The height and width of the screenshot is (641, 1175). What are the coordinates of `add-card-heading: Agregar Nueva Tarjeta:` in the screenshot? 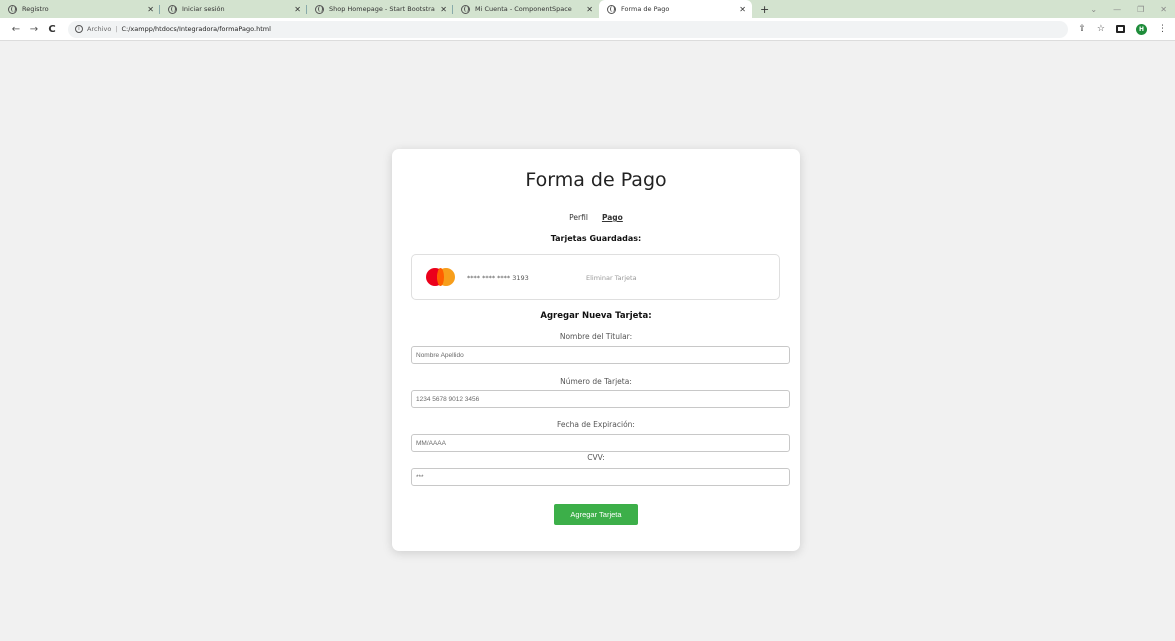 It's located at (596, 316).